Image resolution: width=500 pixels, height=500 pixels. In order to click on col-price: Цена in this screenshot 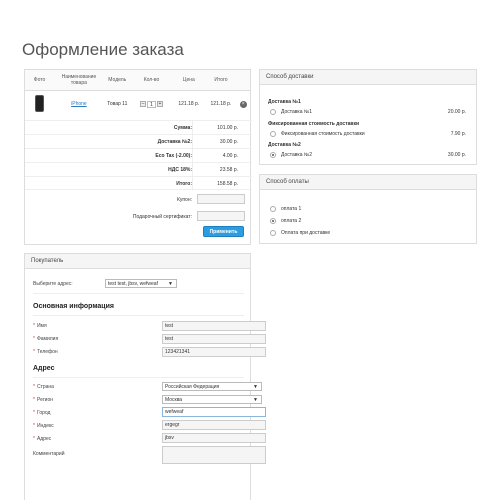, I will do `click(189, 80)`.